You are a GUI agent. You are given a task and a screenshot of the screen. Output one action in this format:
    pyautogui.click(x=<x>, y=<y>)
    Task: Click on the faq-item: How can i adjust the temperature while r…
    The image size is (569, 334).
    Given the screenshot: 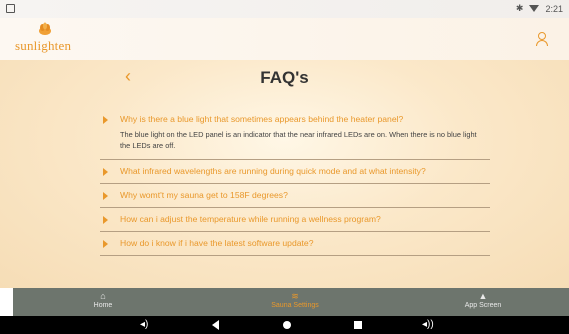 What is the action you would take?
    pyautogui.click(x=295, y=220)
    